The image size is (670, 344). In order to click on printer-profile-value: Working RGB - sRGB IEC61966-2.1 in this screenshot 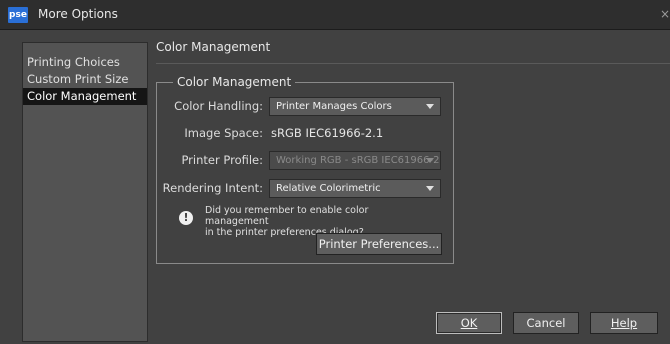, I will do `click(358, 160)`.